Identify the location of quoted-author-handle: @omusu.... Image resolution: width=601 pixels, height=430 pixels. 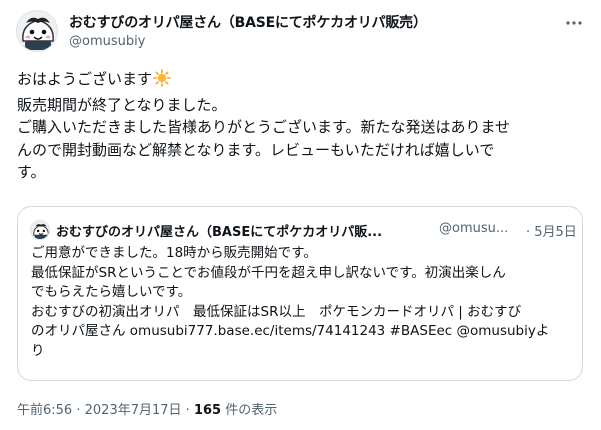
(474, 228).